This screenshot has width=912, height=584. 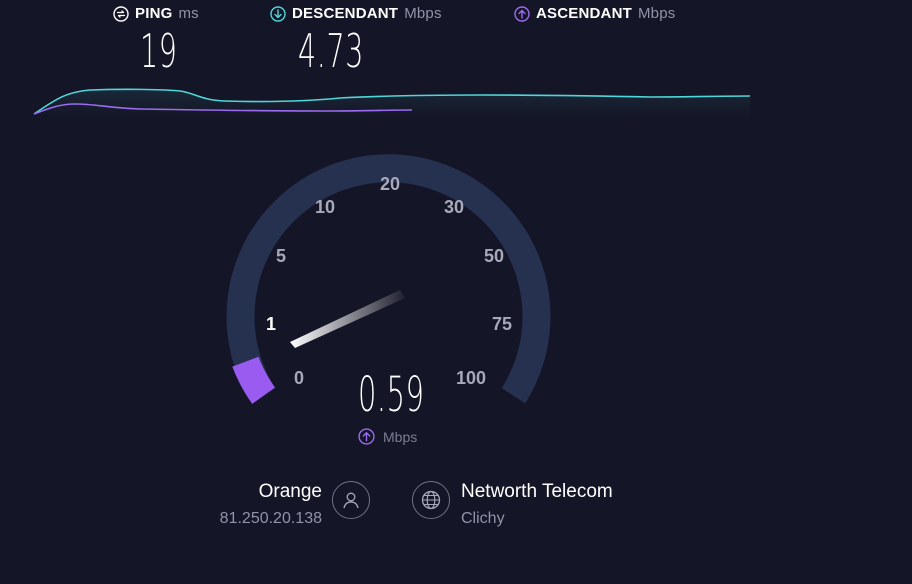 What do you see at coordinates (390, 184) in the screenshot?
I see `gauge-tick-20: 20` at bounding box center [390, 184].